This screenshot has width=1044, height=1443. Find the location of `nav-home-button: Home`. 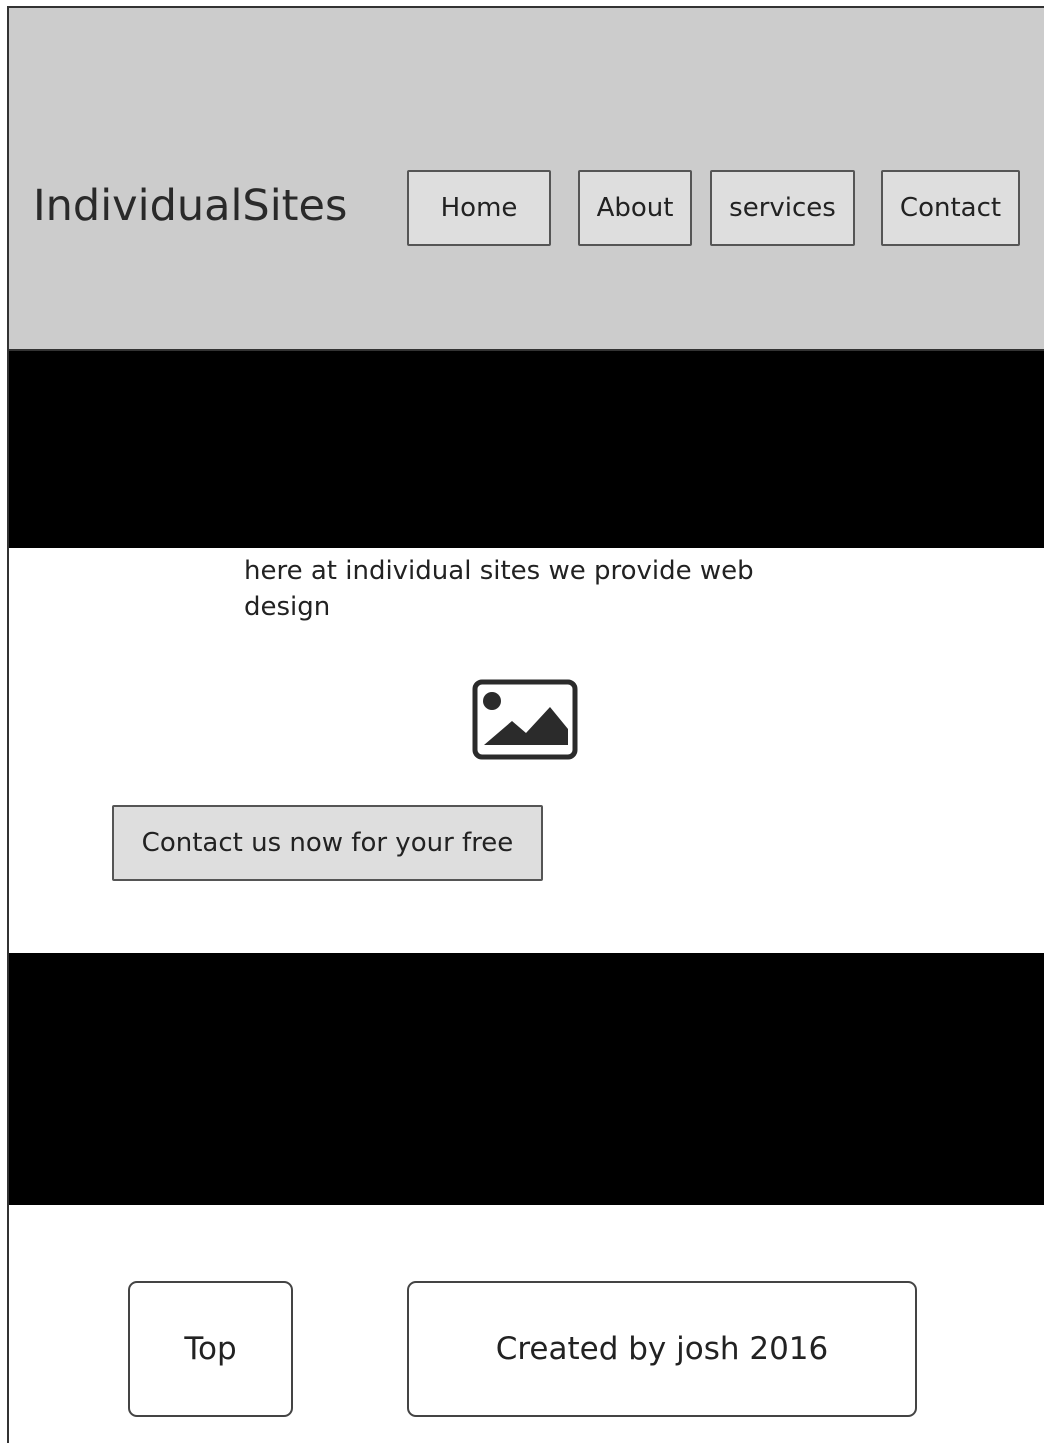

nav-home-button: Home is located at coordinates (479, 208).